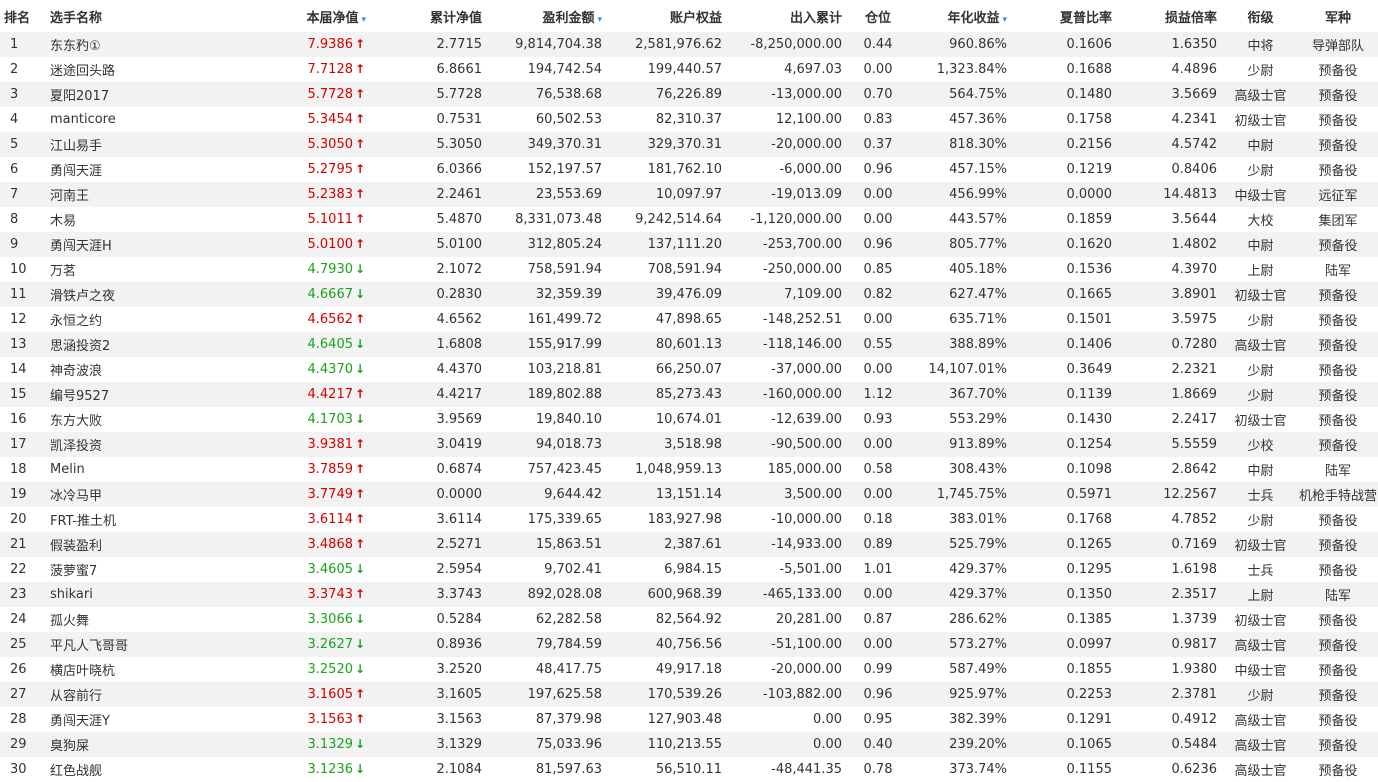 The width and height of the screenshot is (1378, 782). What do you see at coordinates (18, 769) in the screenshot?
I see `cell-rank: 30` at bounding box center [18, 769].